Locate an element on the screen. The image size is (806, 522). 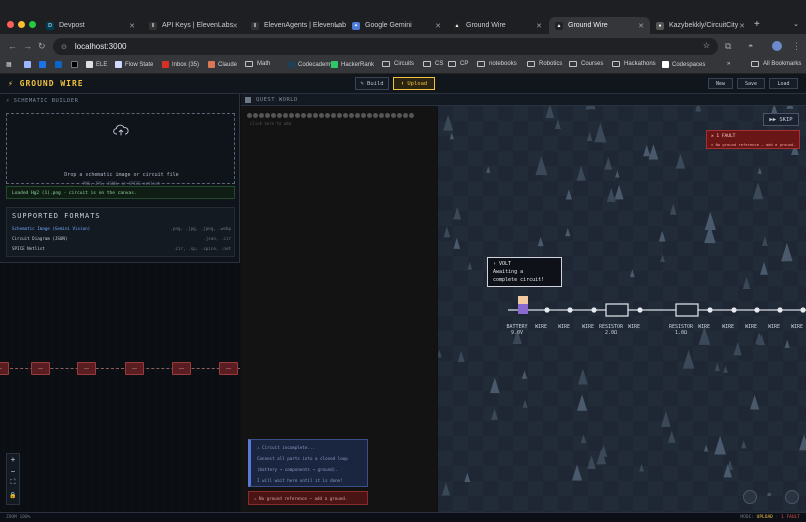
bookmark-star-icon: ☆ is located at coordinates (706, 45).